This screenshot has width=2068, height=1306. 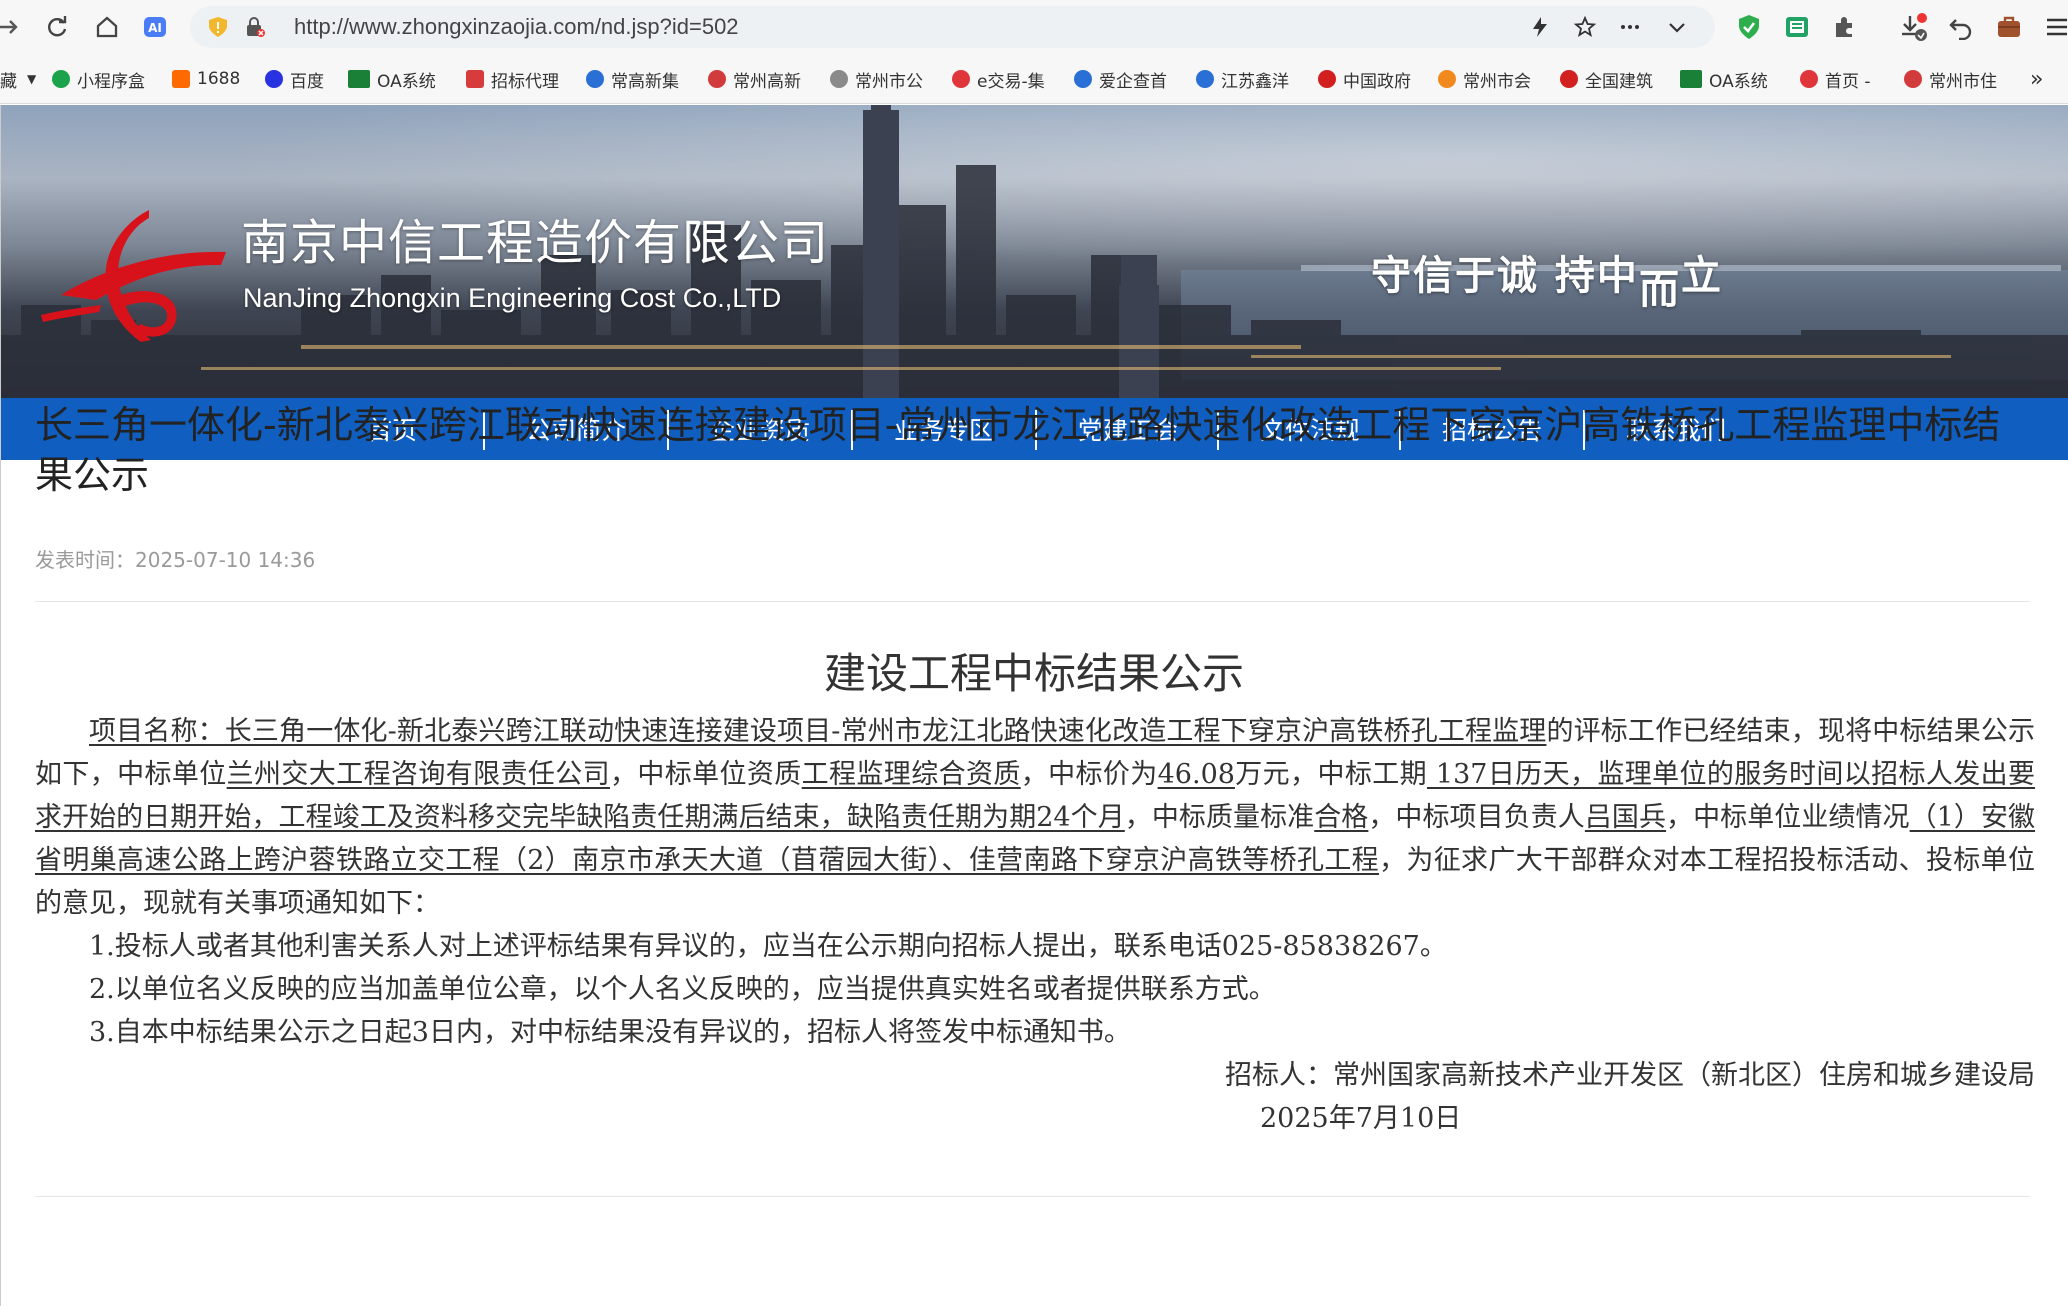 What do you see at coordinates (1361, 1118) in the screenshot?
I see `notice-date: 2025年7月10日` at bounding box center [1361, 1118].